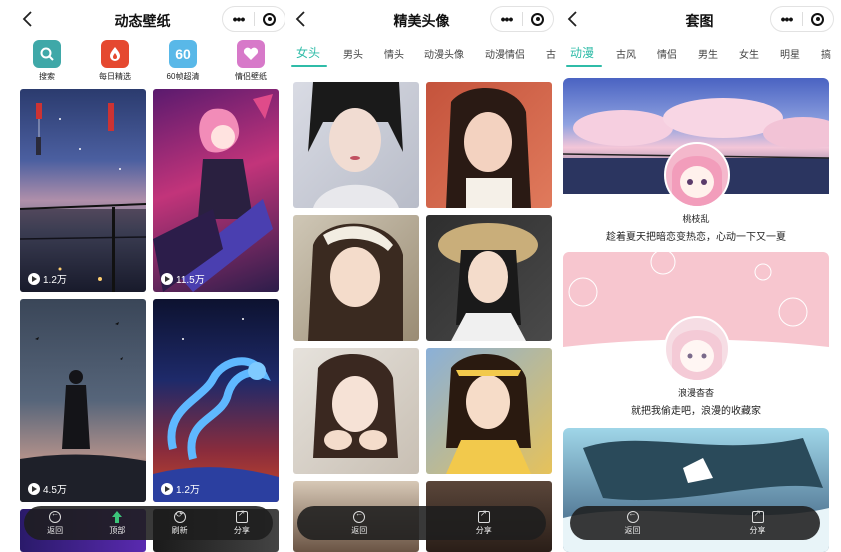 This screenshot has height=552, width=841. I want to click on photo-set-card: 桃枝乱 趁着夏天把暗恋变热恋，心动一下又一夏, so click(696, 162).